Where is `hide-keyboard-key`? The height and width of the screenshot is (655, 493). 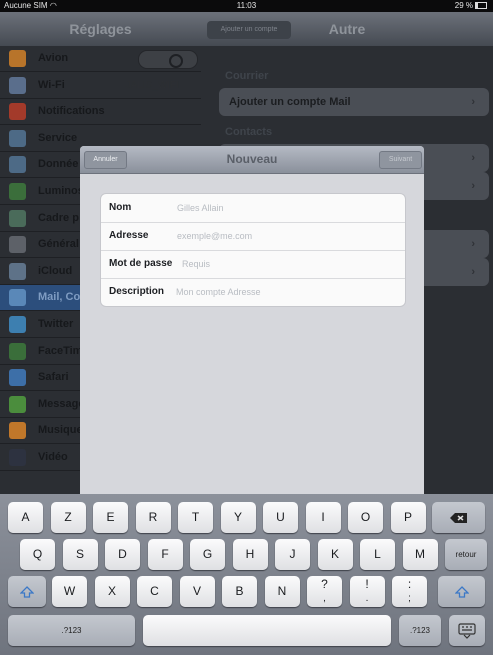 hide-keyboard-key is located at coordinates (467, 630).